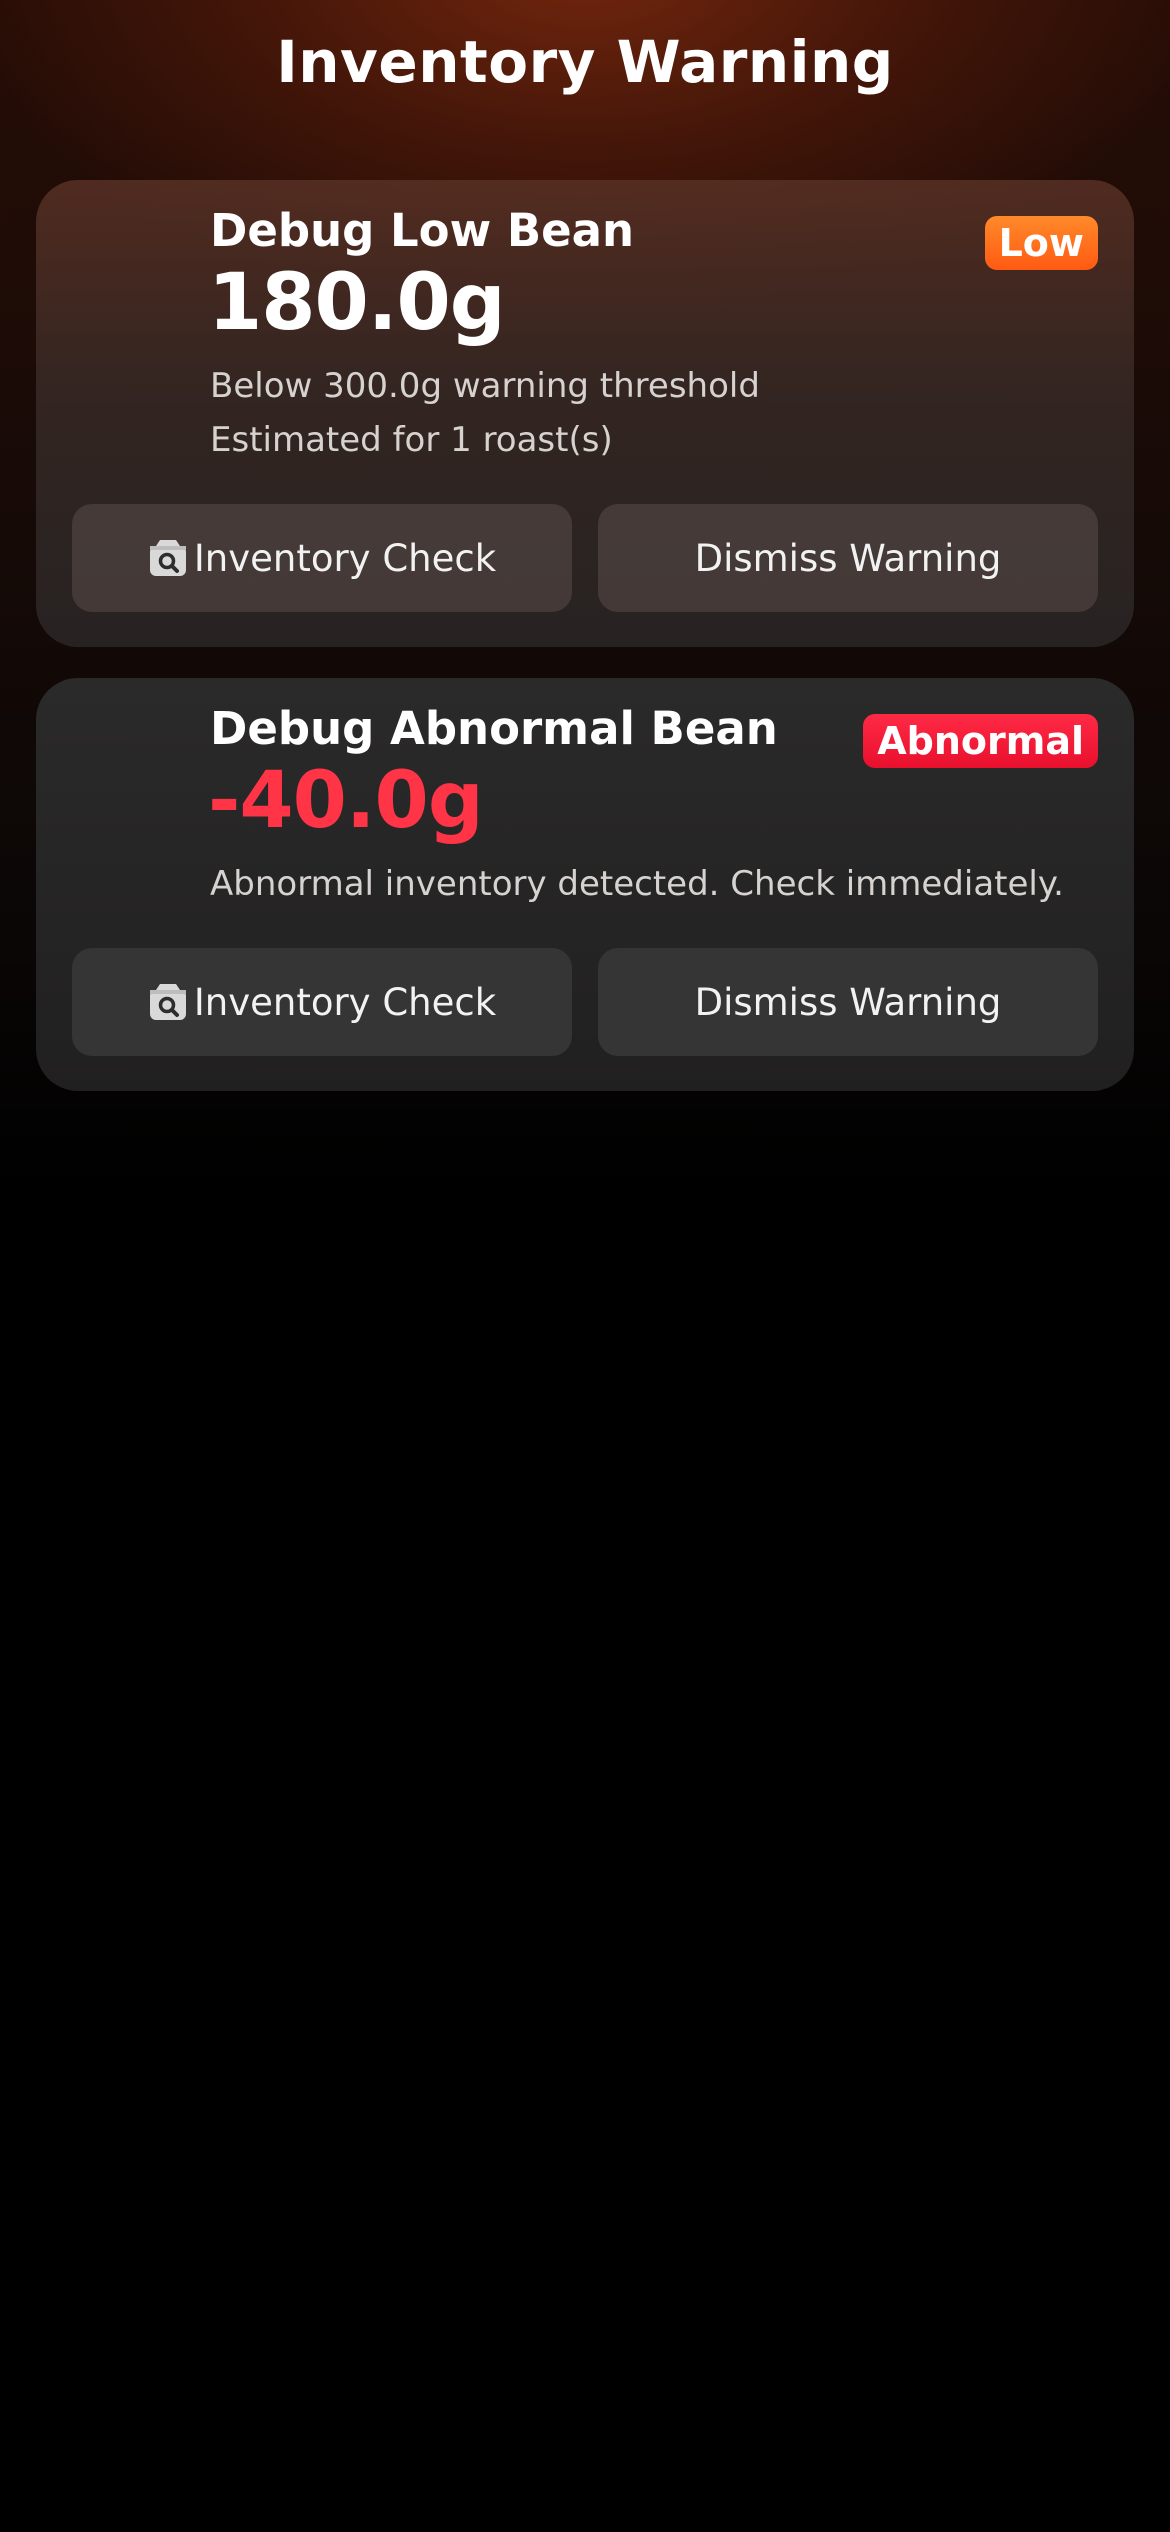 The width and height of the screenshot is (1170, 2532). What do you see at coordinates (422, 230) in the screenshot?
I see `bean-name: Debug Low Bean` at bounding box center [422, 230].